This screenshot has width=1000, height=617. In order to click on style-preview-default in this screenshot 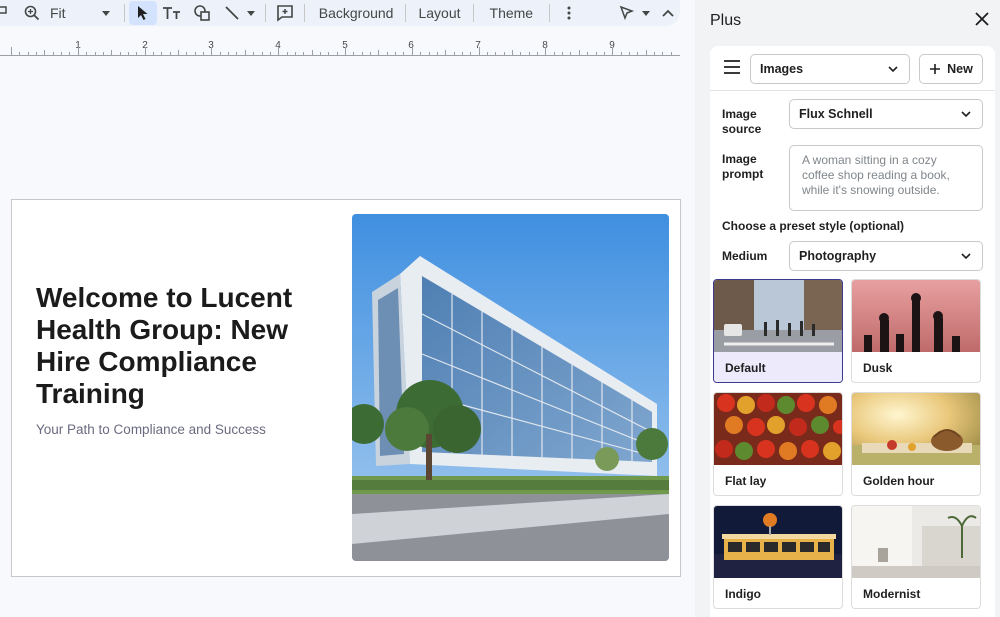, I will do `click(778, 316)`.